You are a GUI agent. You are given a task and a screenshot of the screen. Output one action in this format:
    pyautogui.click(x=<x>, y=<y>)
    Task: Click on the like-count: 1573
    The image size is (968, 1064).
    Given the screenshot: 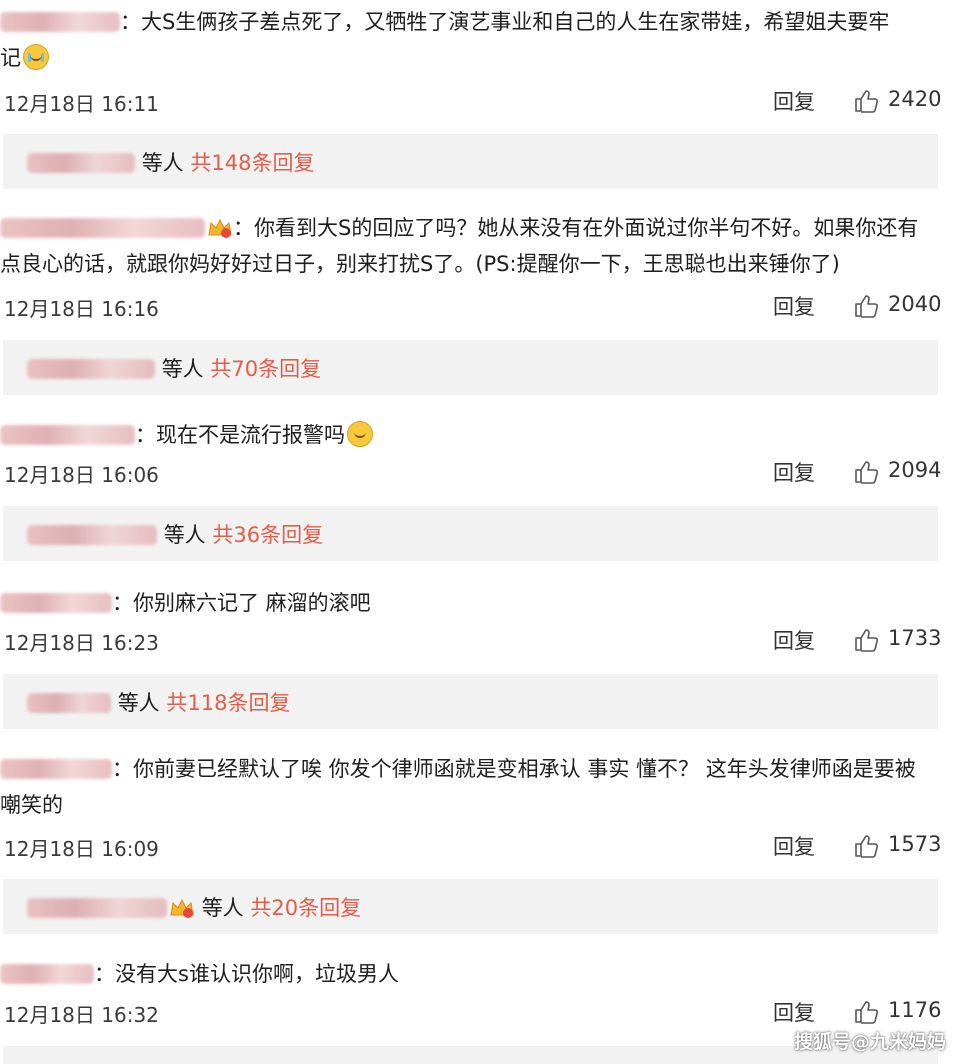 What is the action you would take?
    pyautogui.click(x=915, y=844)
    